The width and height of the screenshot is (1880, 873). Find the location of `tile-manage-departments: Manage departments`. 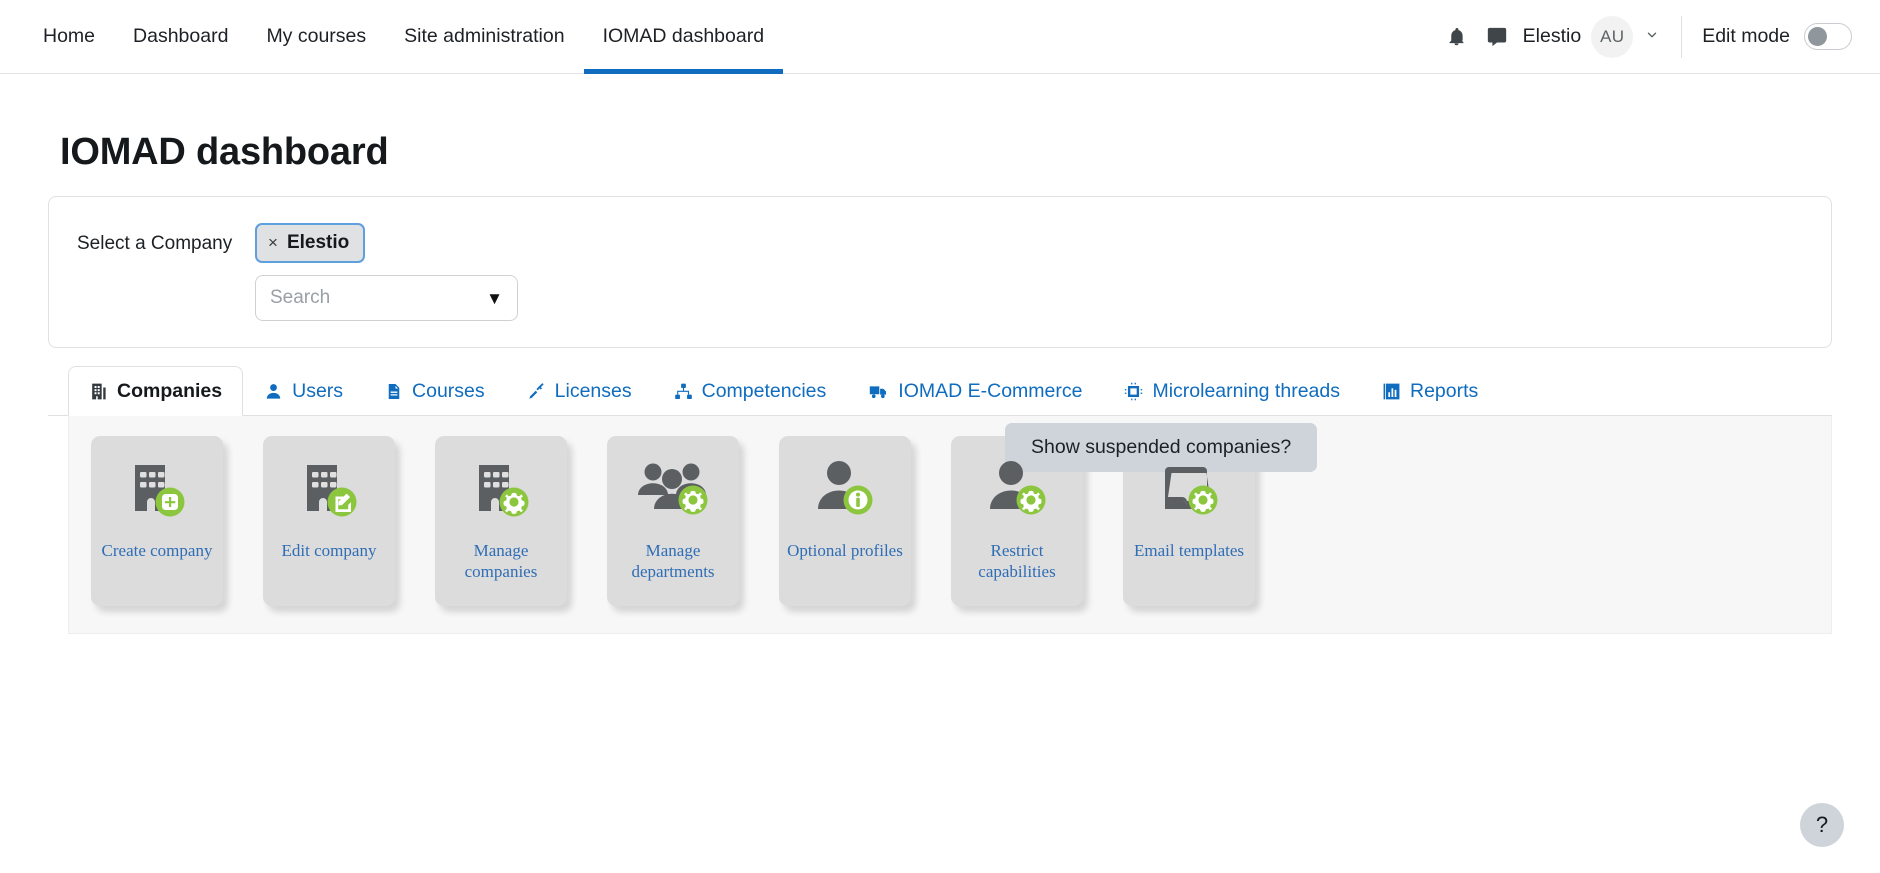

tile-manage-departments: Manage departments is located at coordinates (673, 521).